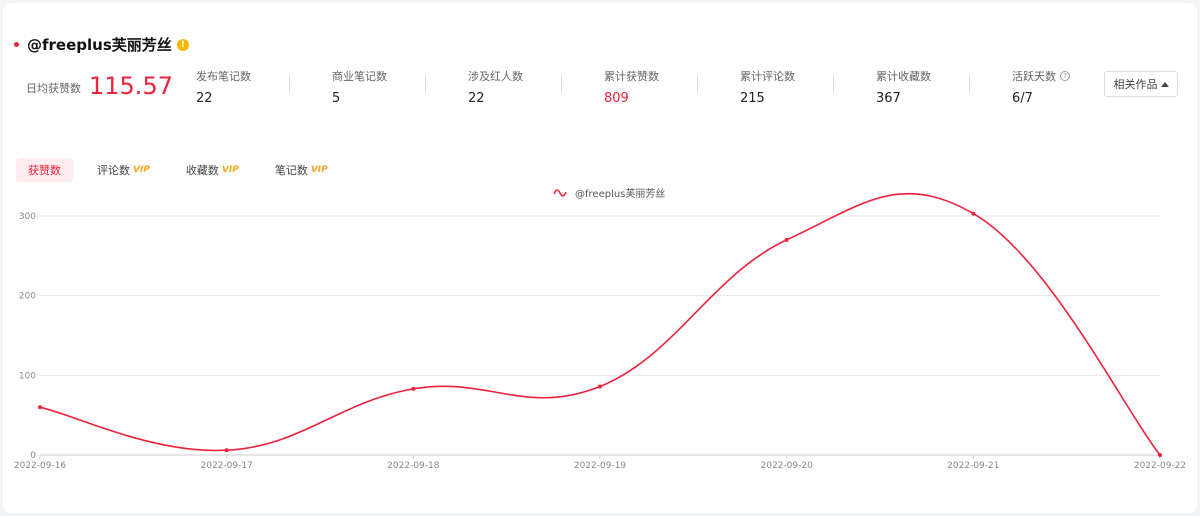  Describe the element at coordinates (787, 466) in the screenshot. I see `x-tick-label: 2022-09-20` at that location.